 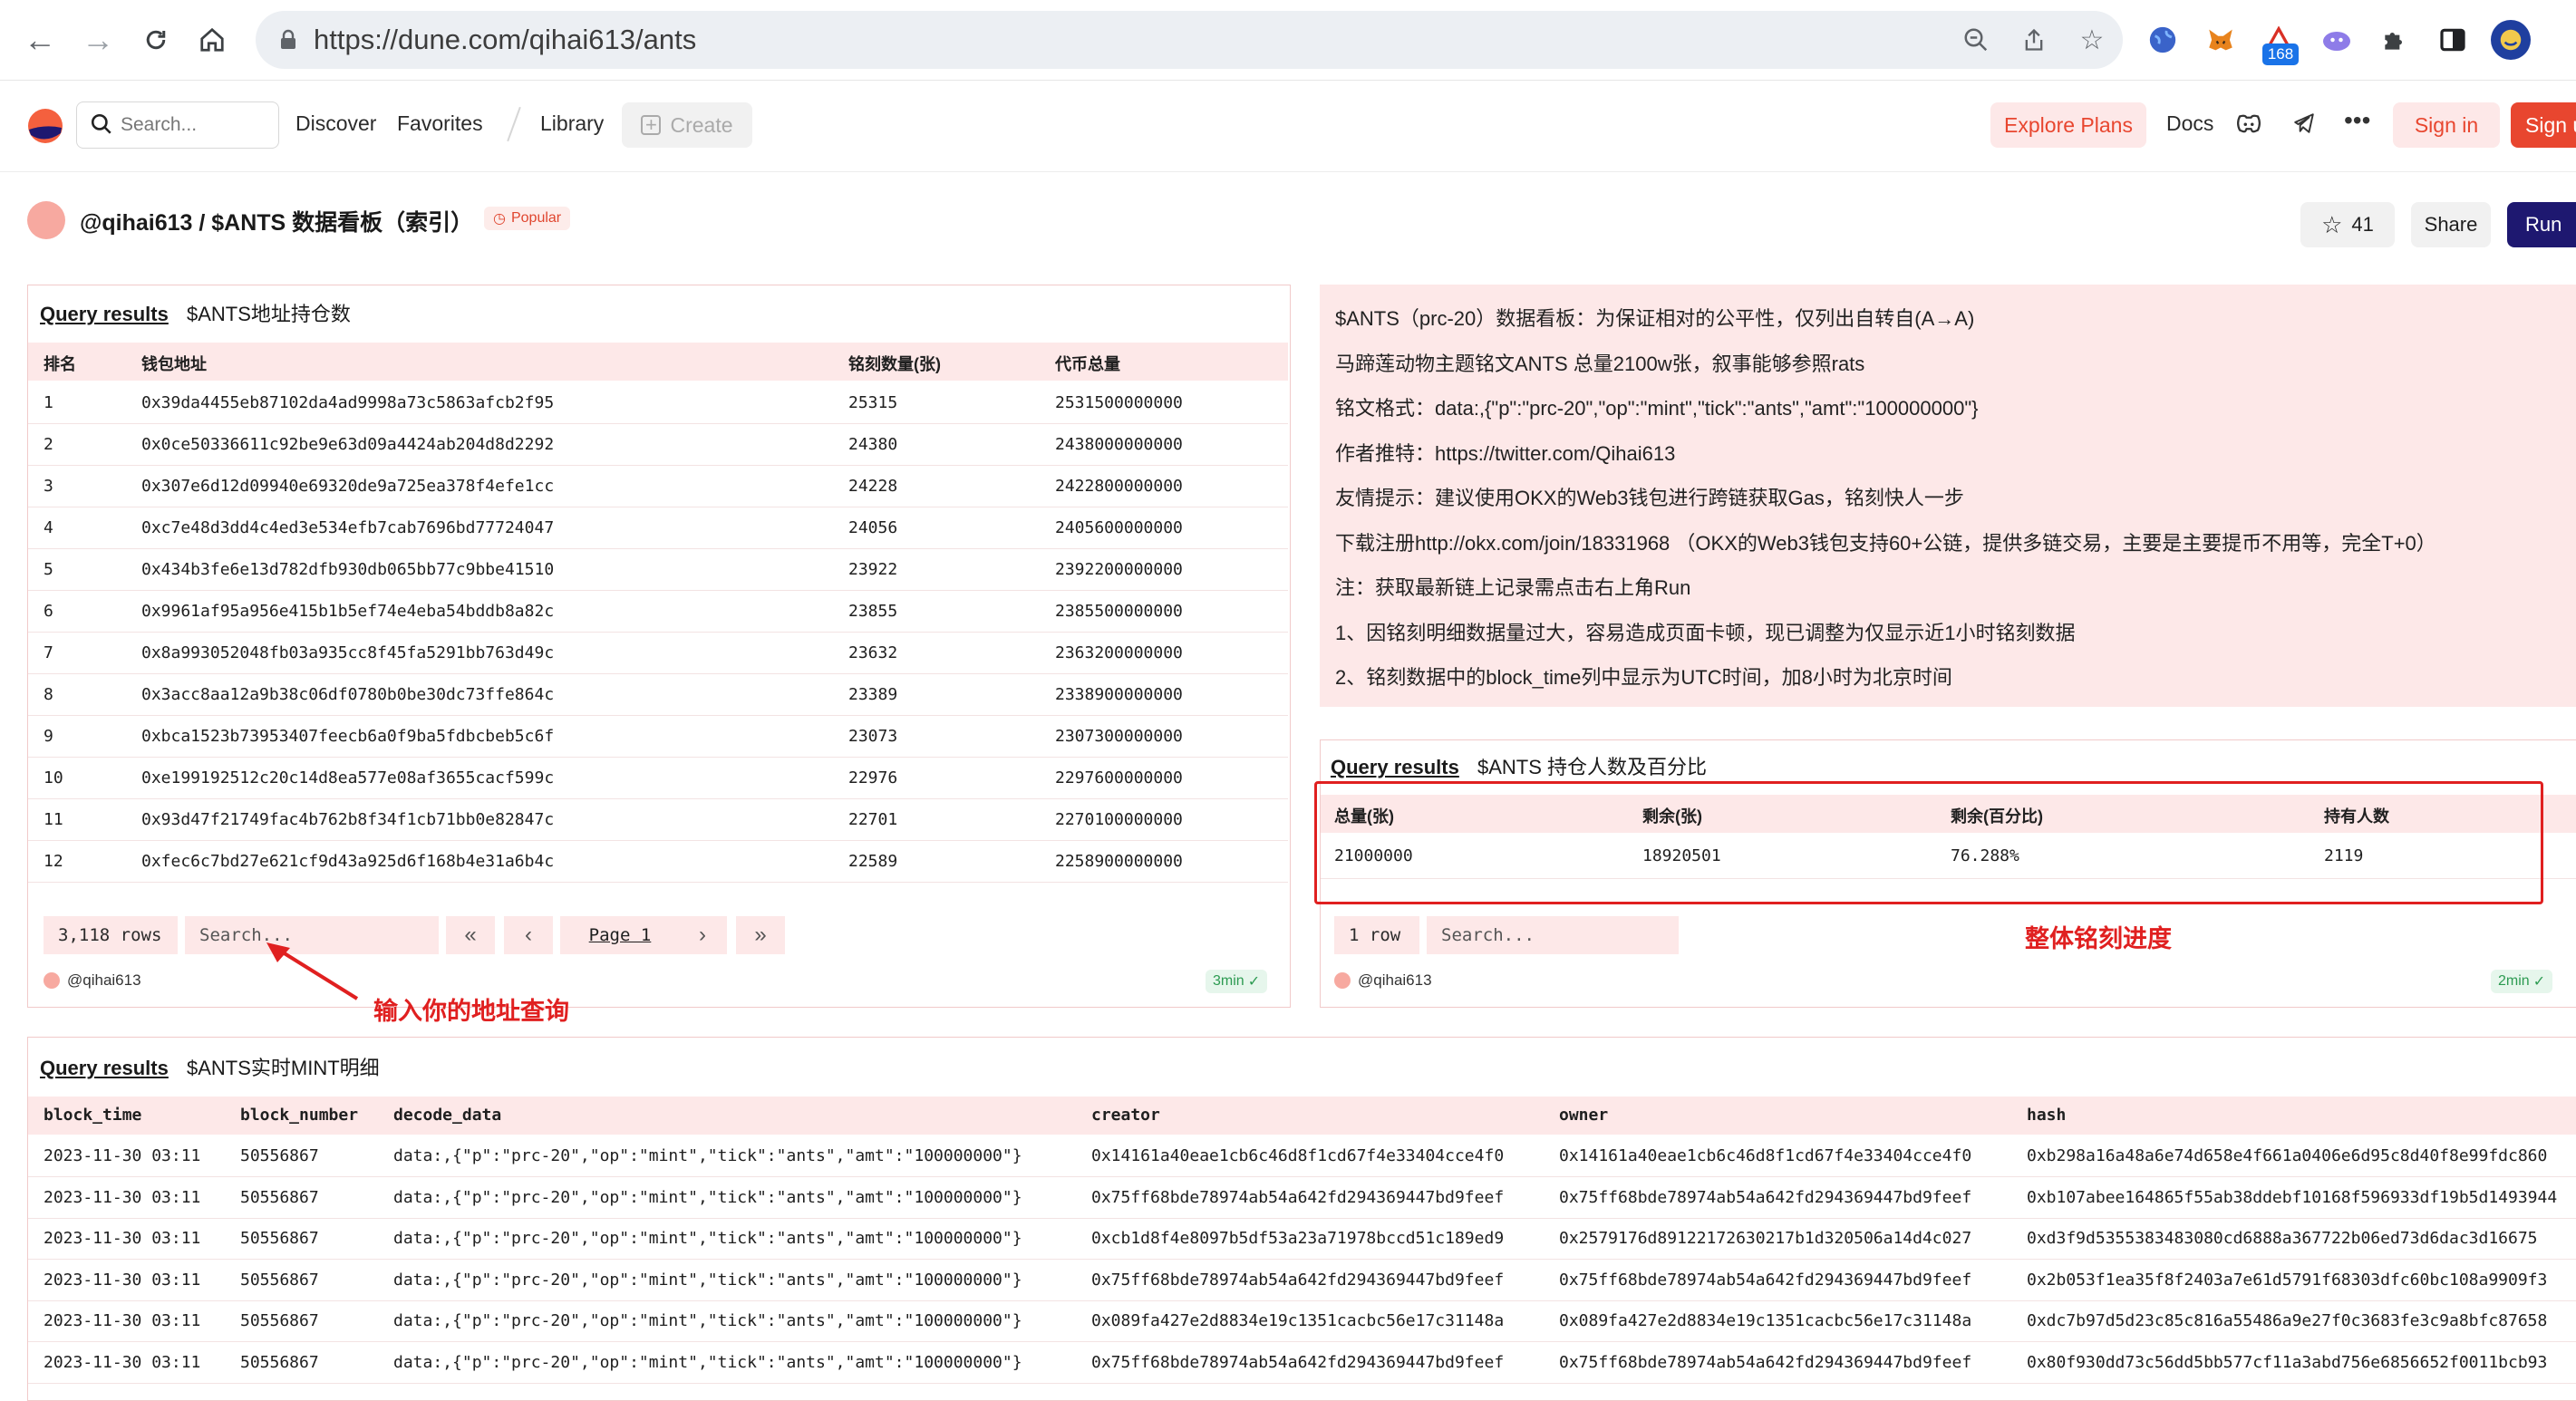 I want to click on share-page-icon, so click(x=2034, y=40).